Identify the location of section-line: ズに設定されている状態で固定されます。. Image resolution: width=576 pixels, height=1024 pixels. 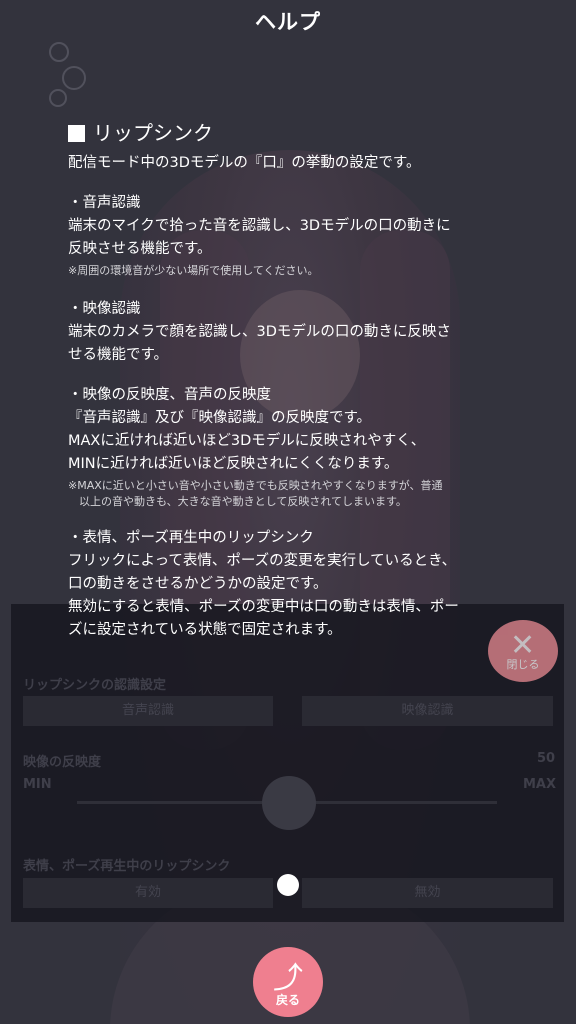
(205, 630).